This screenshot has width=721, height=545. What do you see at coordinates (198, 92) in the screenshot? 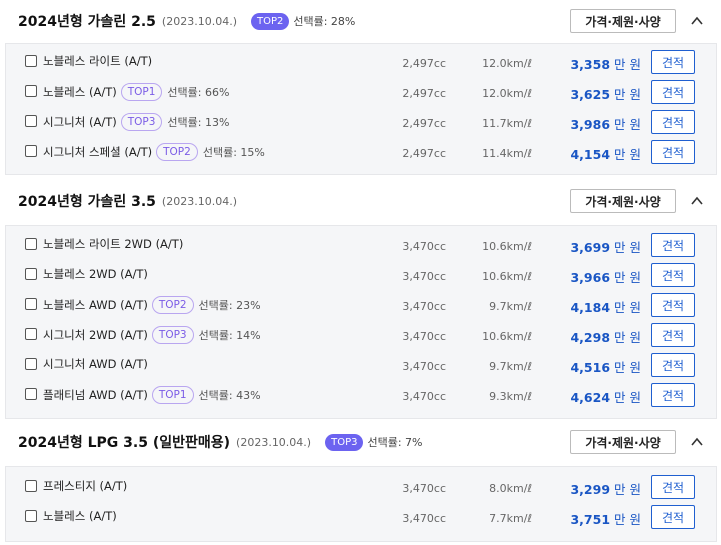
I see `trim-selection-rate: 선택률: 66%` at bounding box center [198, 92].